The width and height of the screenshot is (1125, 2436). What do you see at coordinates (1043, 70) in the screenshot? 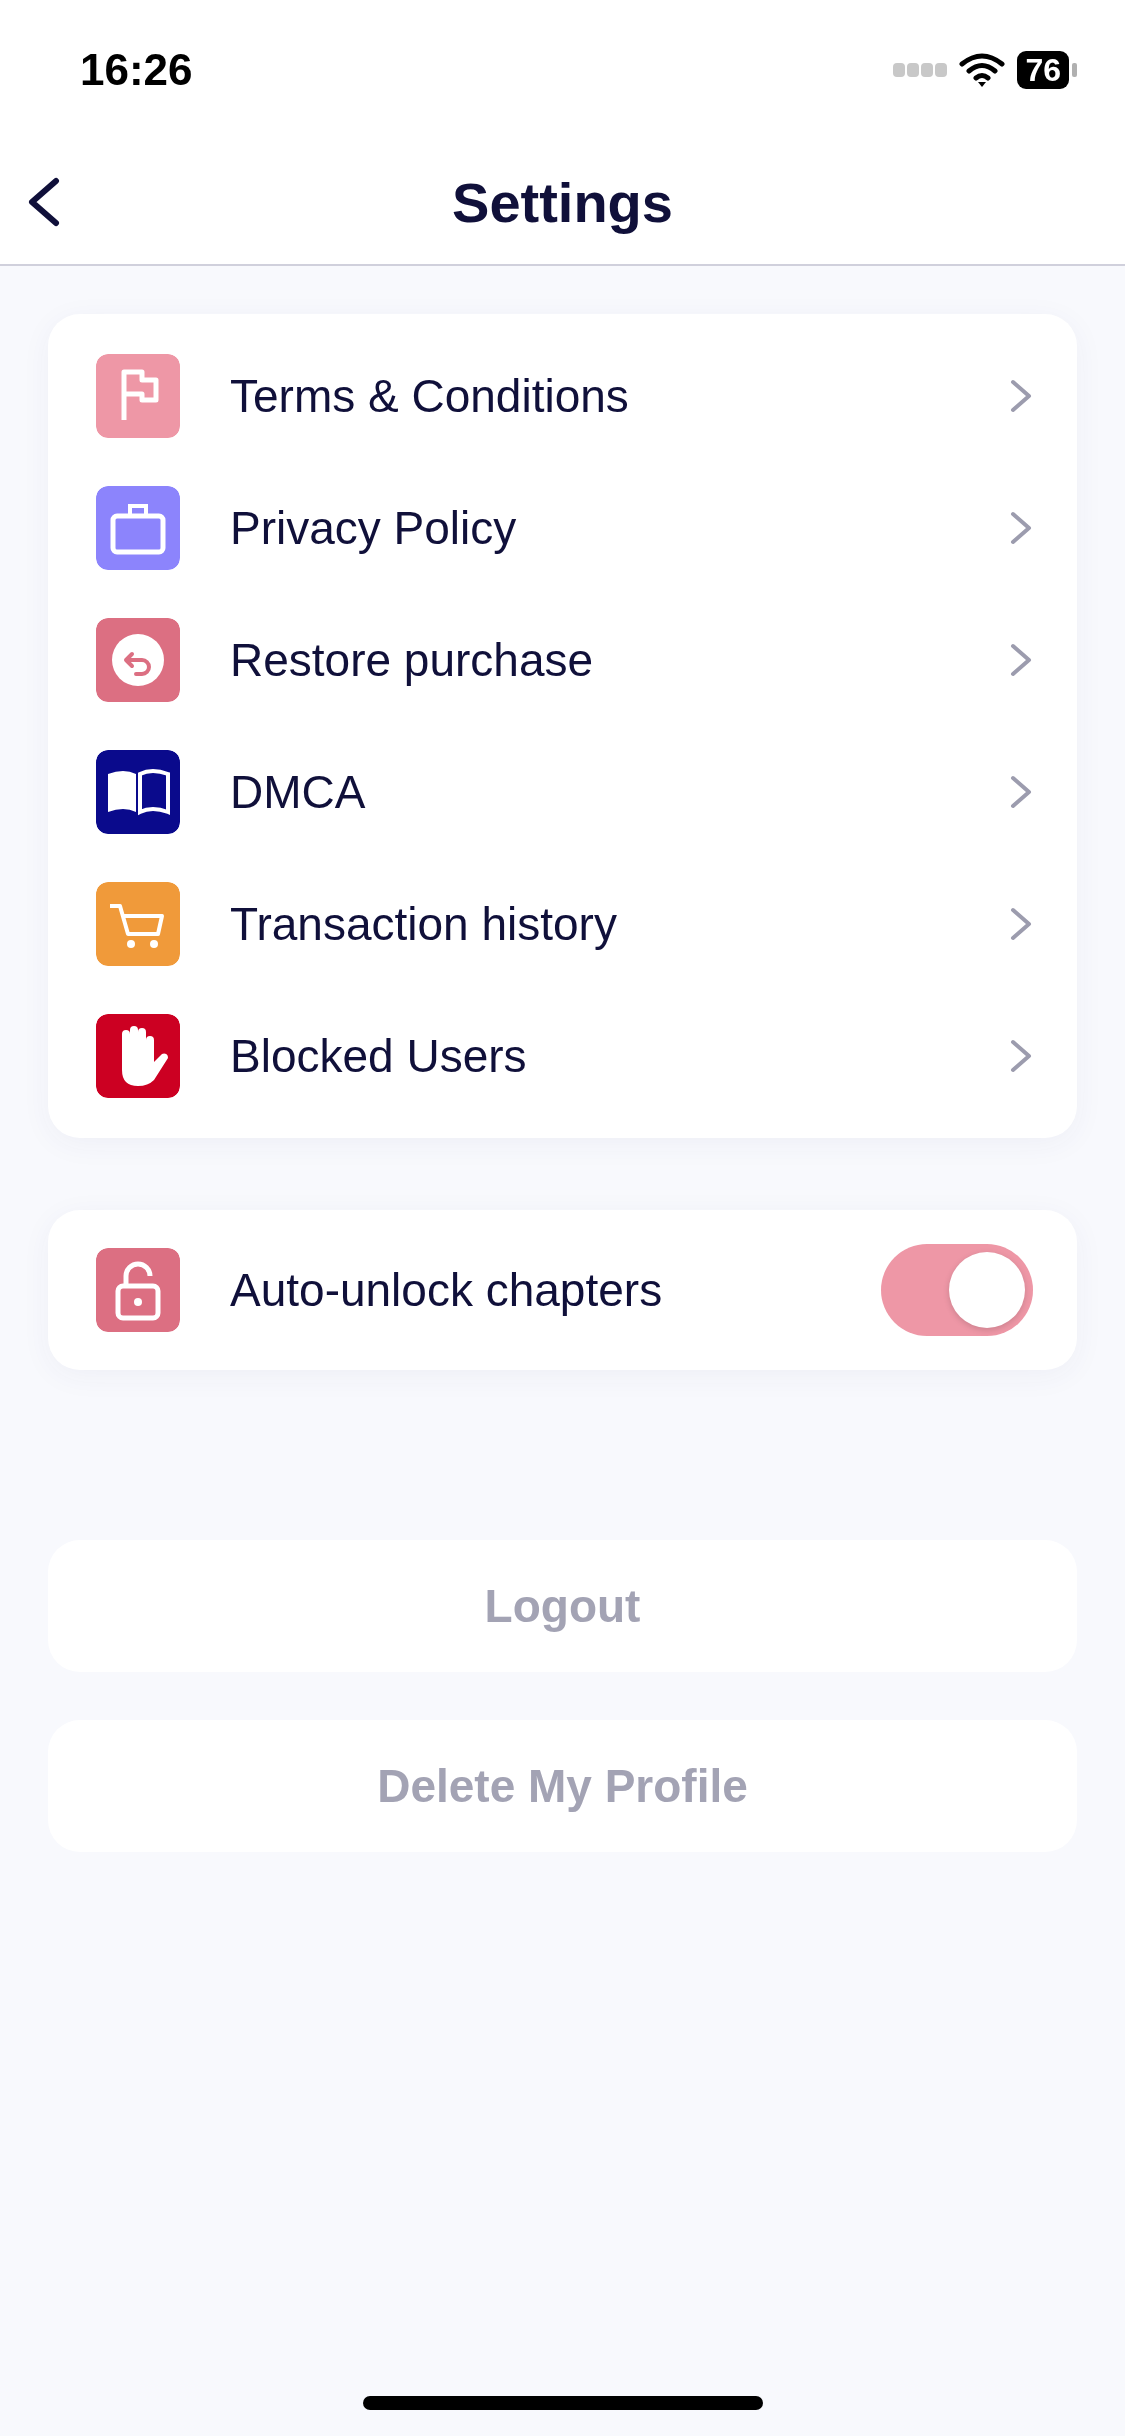
I see `battery-level: 76` at bounding box center [1043, 70].